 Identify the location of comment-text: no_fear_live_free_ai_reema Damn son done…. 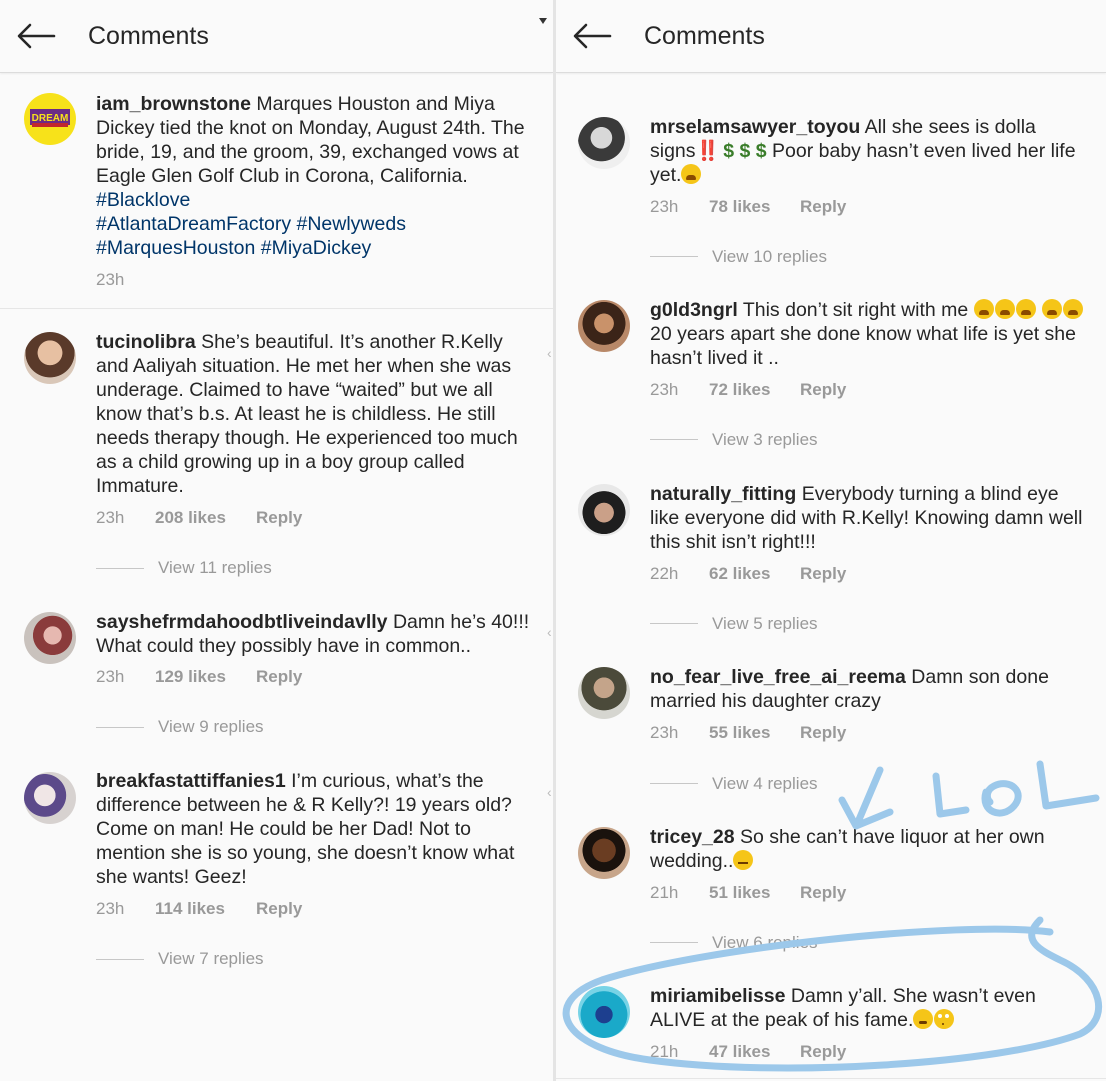
(870, 689).